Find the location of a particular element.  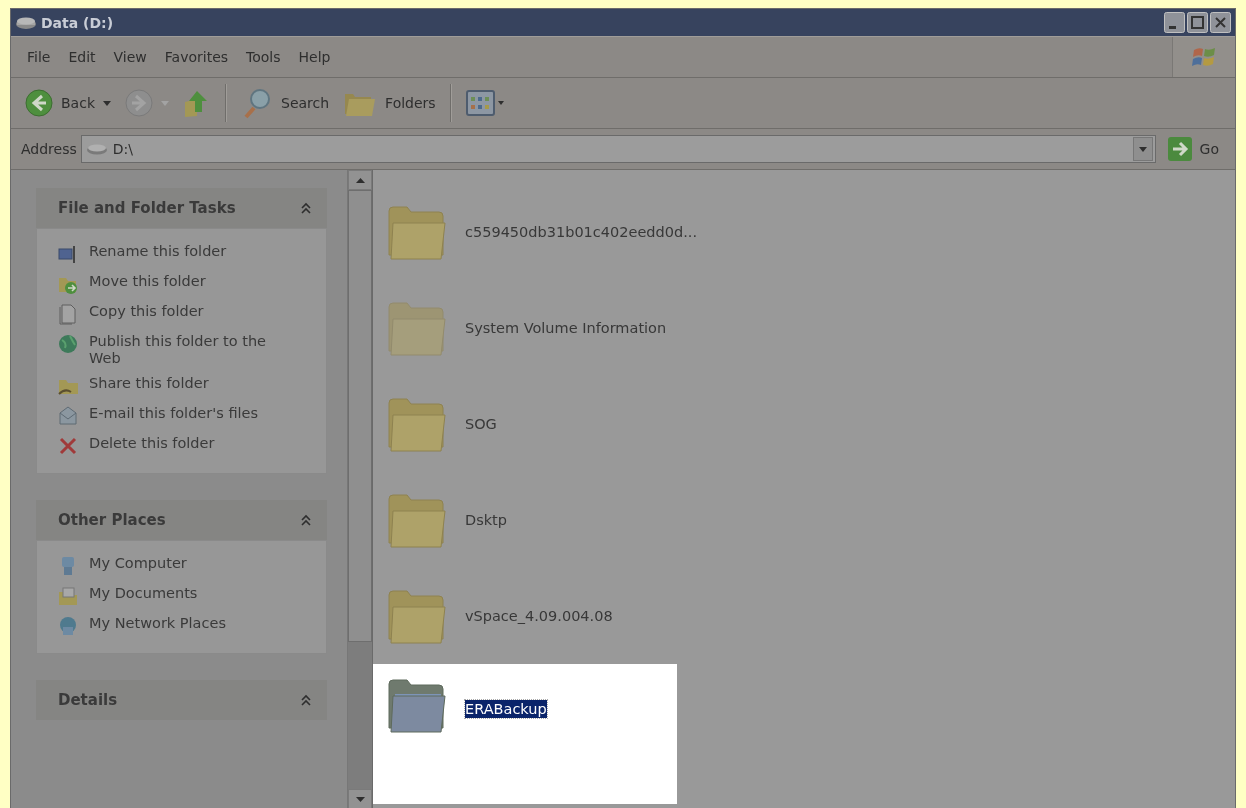

minimize-icon is located at coordinates (1174, 22).